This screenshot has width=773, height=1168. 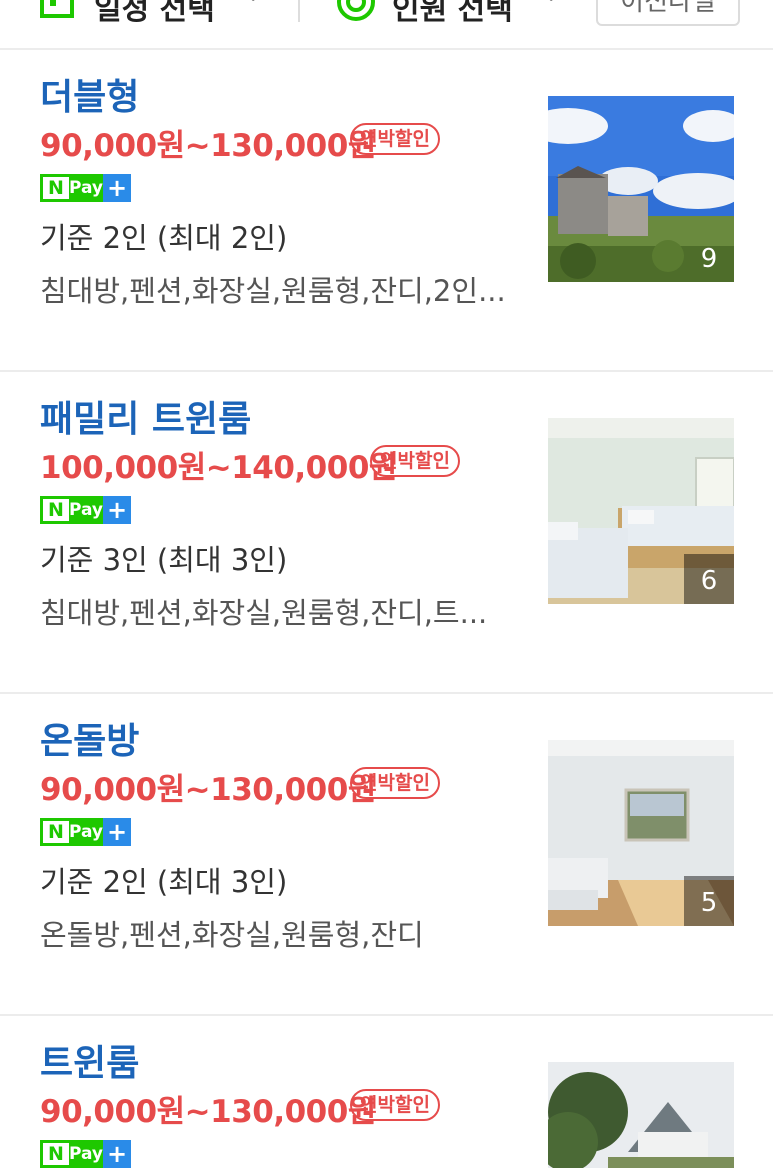 I want to click on room-capacity: 기준 2인 (최대 2인), so click(x=164, y=238).